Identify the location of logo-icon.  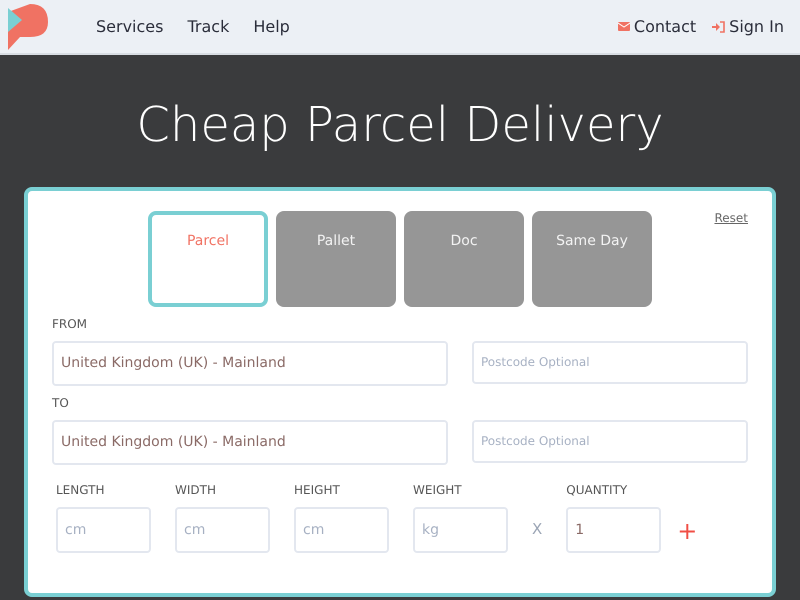
(28, 27).